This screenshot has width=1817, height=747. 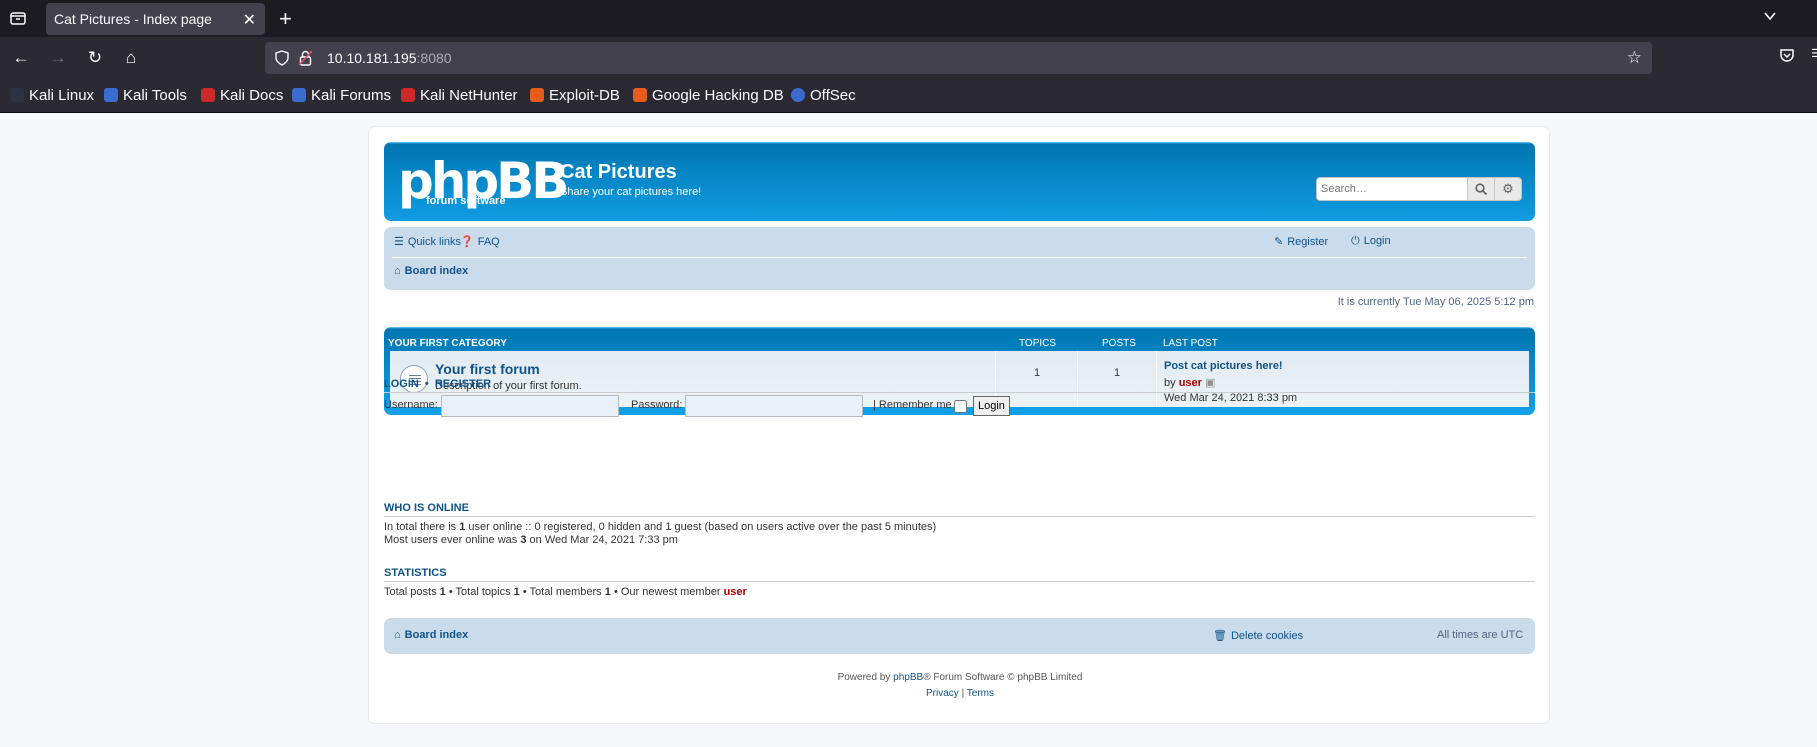 What do you see at coordinates (459, 95) in the screenshot?
I see `bookmark-kali-nethunter: Kali NetHunter` at bounding box center [459, 95].